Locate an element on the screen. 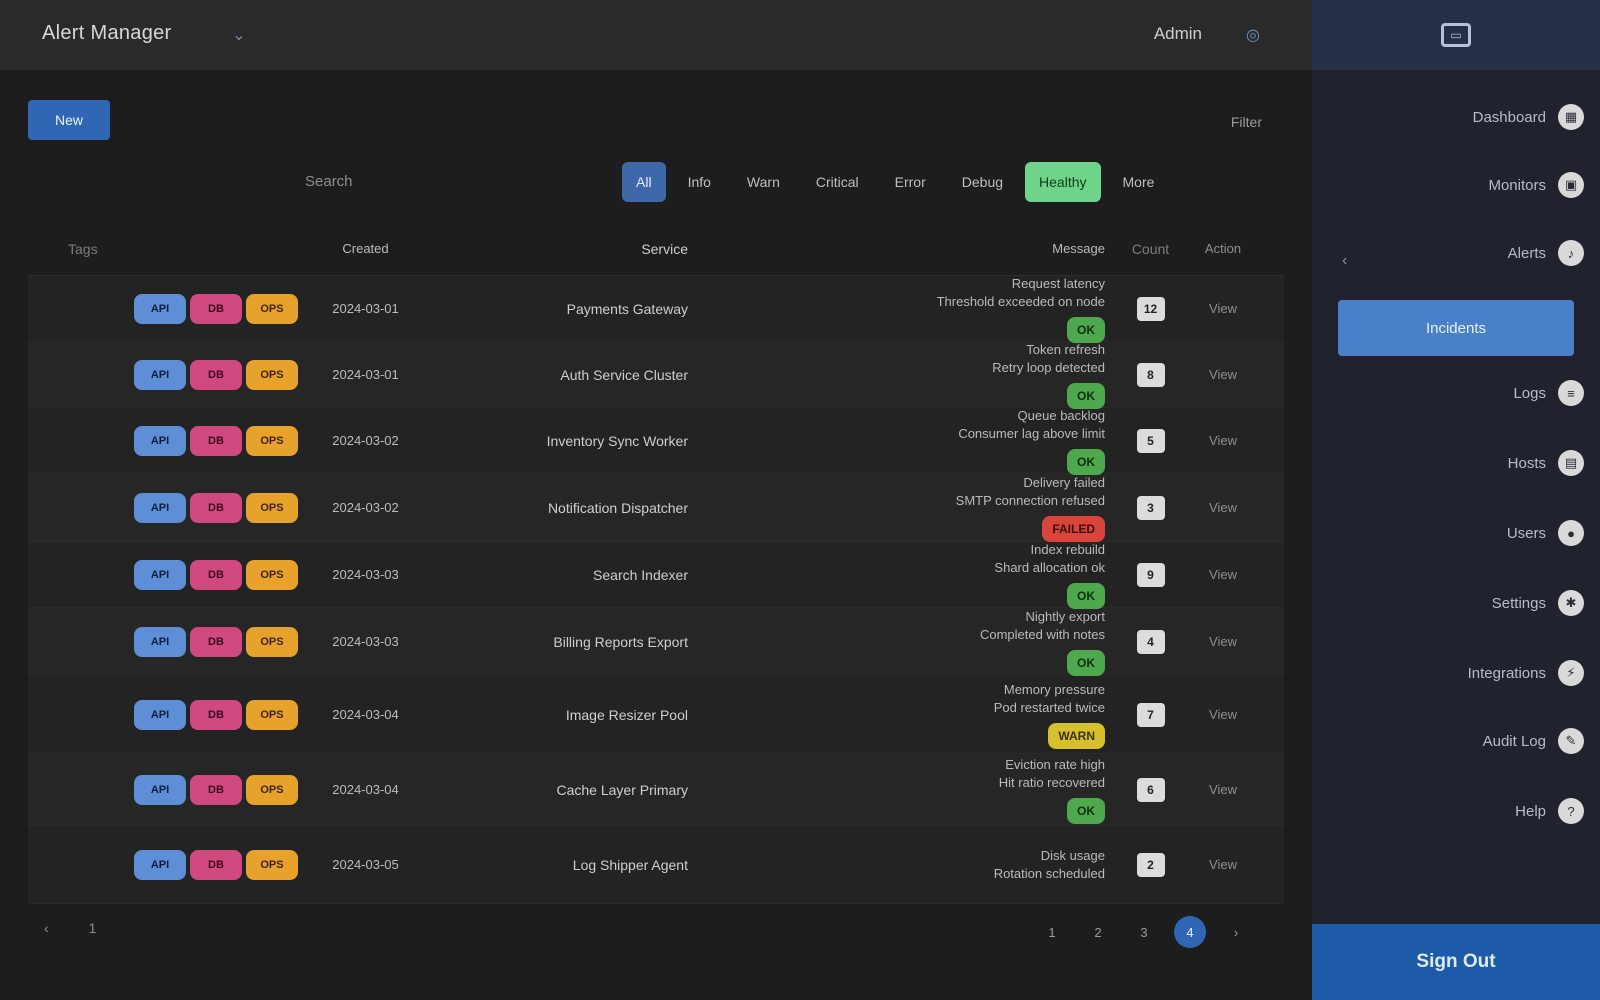 This screenshot has width=1600, height=1000. page-button: 4 is located at coordinates (1190, 932).